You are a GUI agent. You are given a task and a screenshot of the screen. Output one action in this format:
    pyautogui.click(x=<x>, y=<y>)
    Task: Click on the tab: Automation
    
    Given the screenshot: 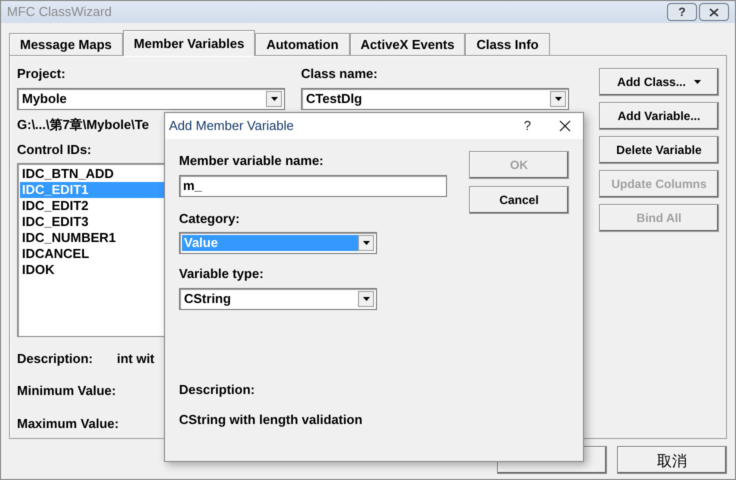 What is the action you would take?
    pyautogui.click(x=302, y=44)
    